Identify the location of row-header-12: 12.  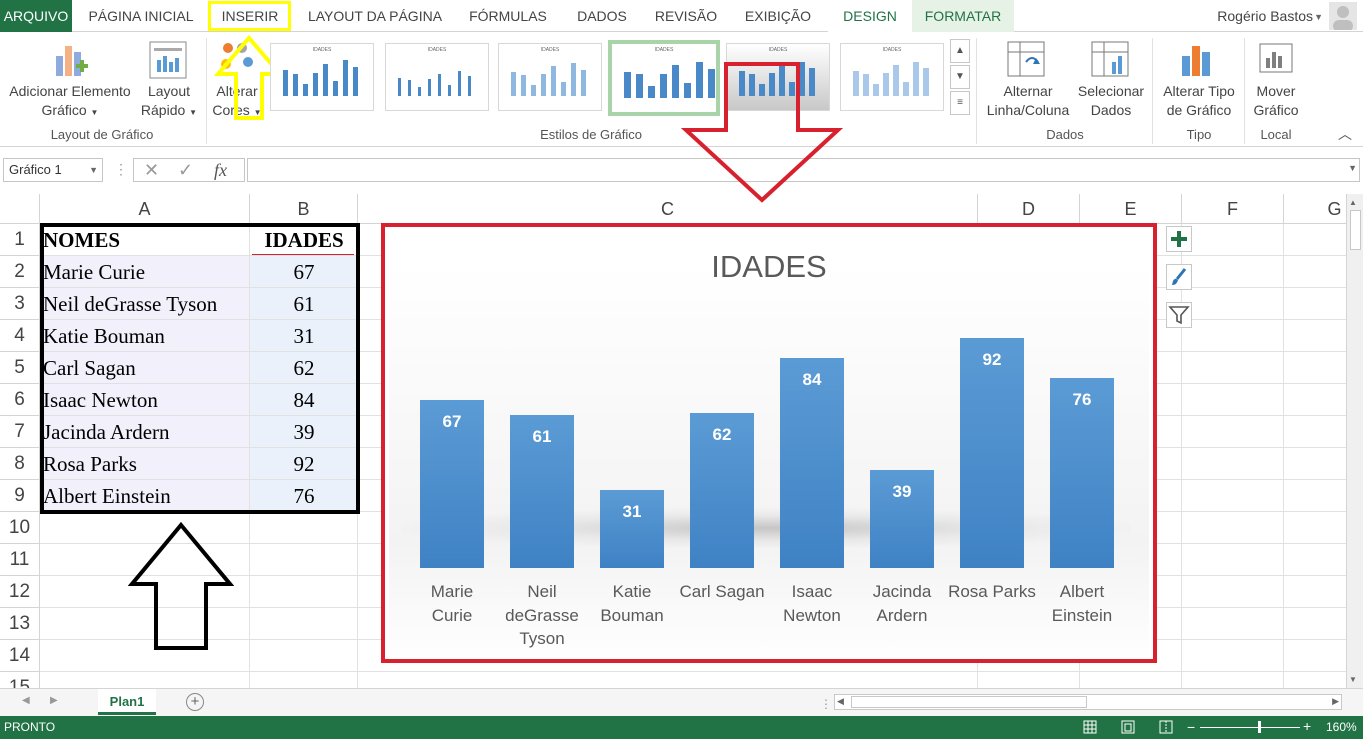
(20, 592).